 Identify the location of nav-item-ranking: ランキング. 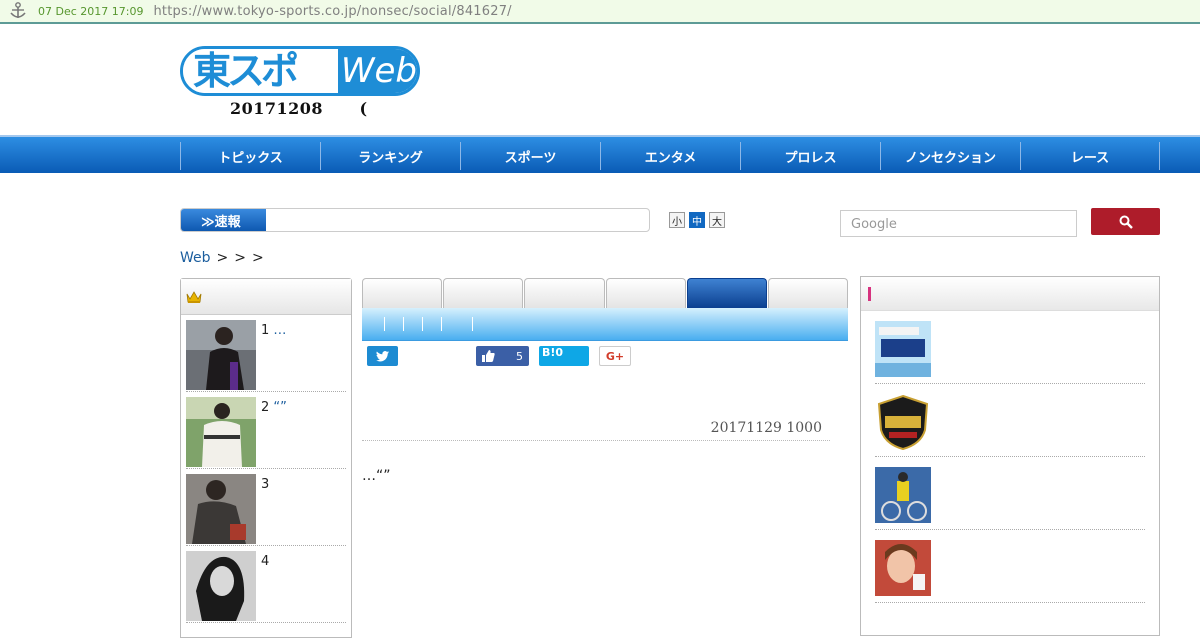
(390, 156).